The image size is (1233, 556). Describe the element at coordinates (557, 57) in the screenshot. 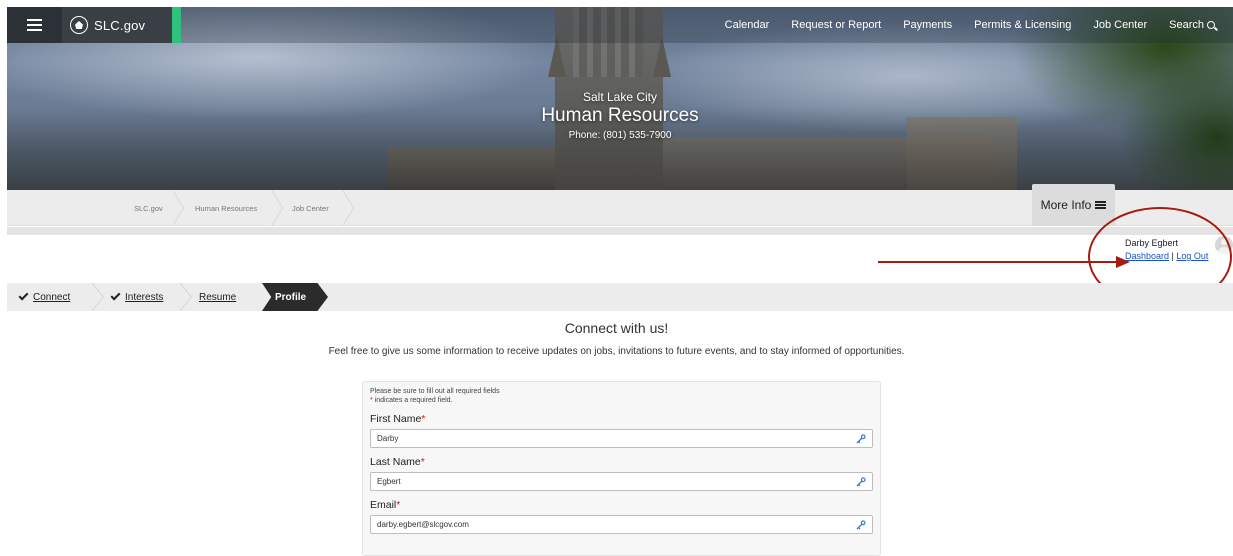

I see `hero-spire-left` at that location.